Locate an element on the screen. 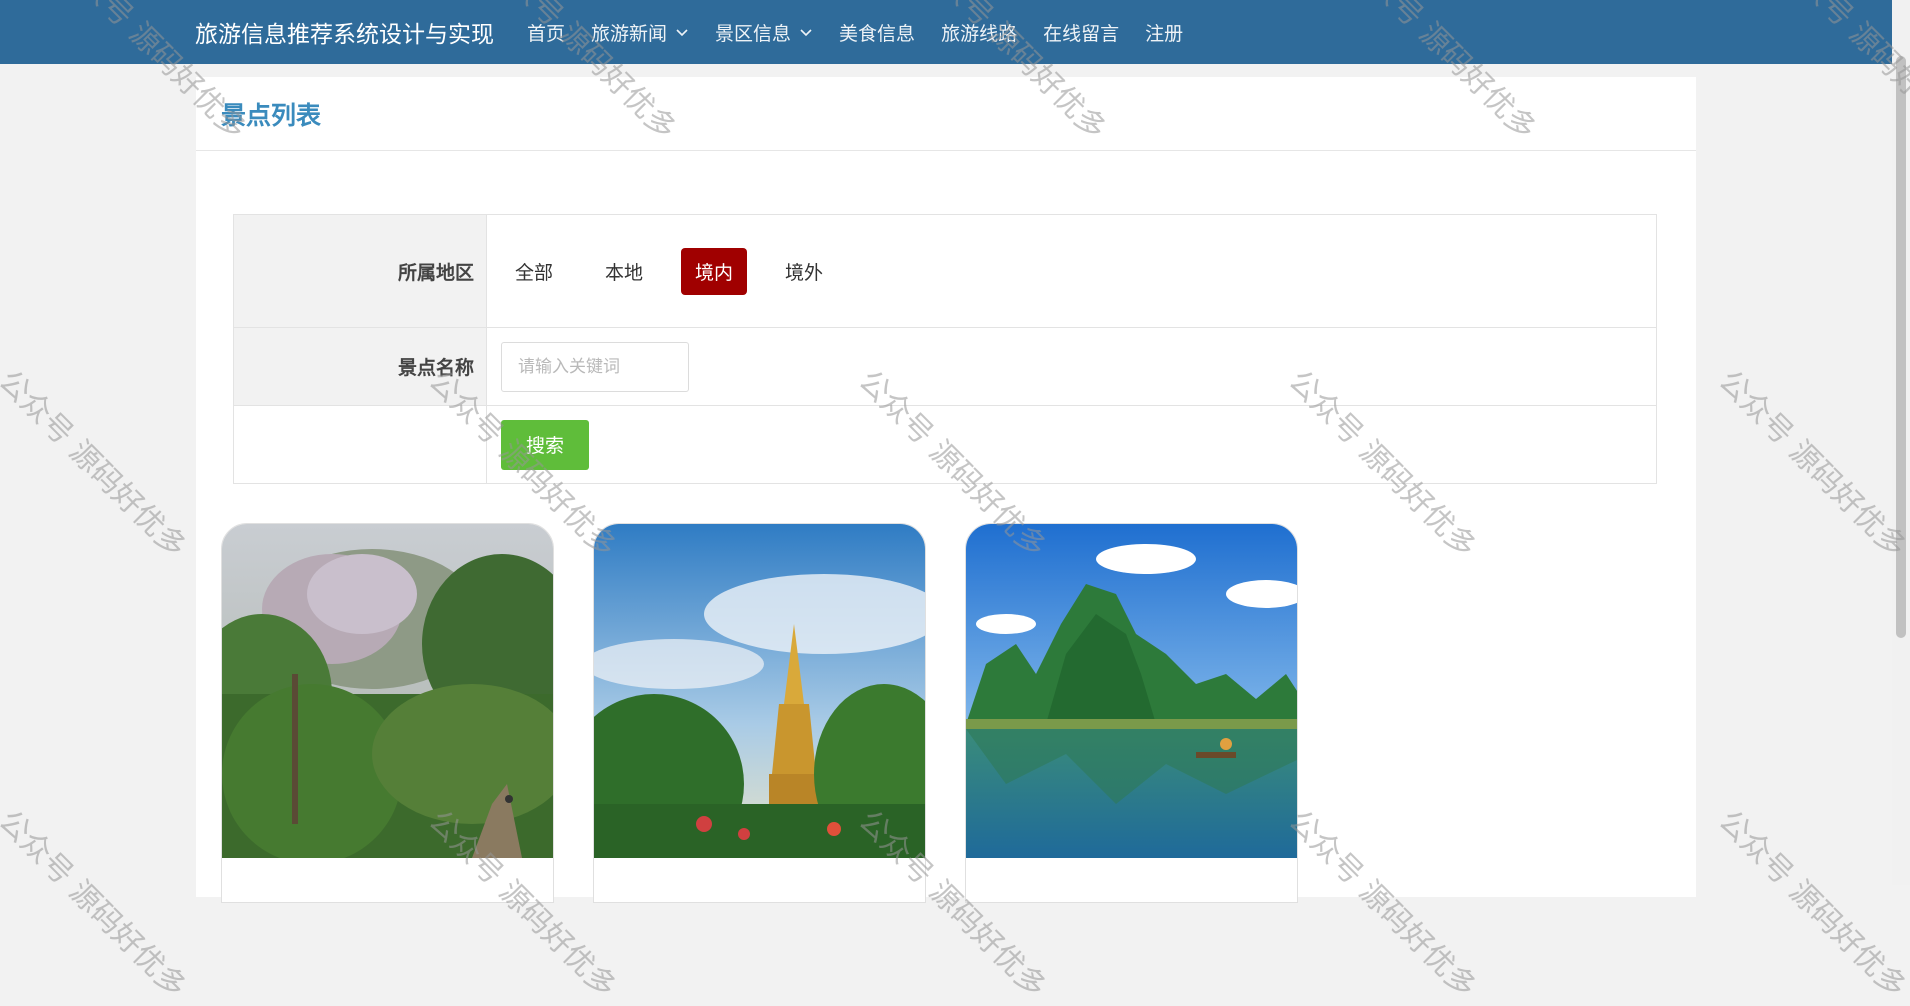  filter-row-region: 所属地区 全部 本地 境内 境外 is located at coordinates (945, 271).